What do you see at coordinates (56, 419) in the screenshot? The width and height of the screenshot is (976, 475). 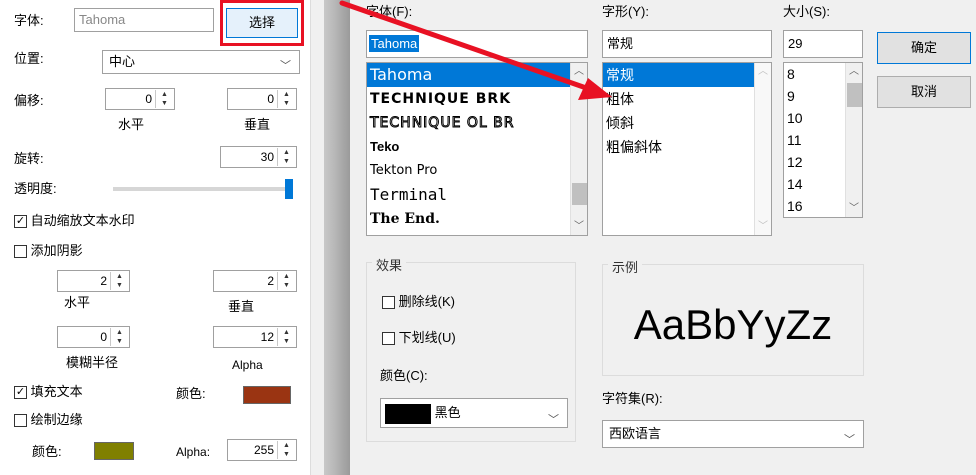 I see `draw-edge-label: 绘制边缘` at bounding box center [56, 419].